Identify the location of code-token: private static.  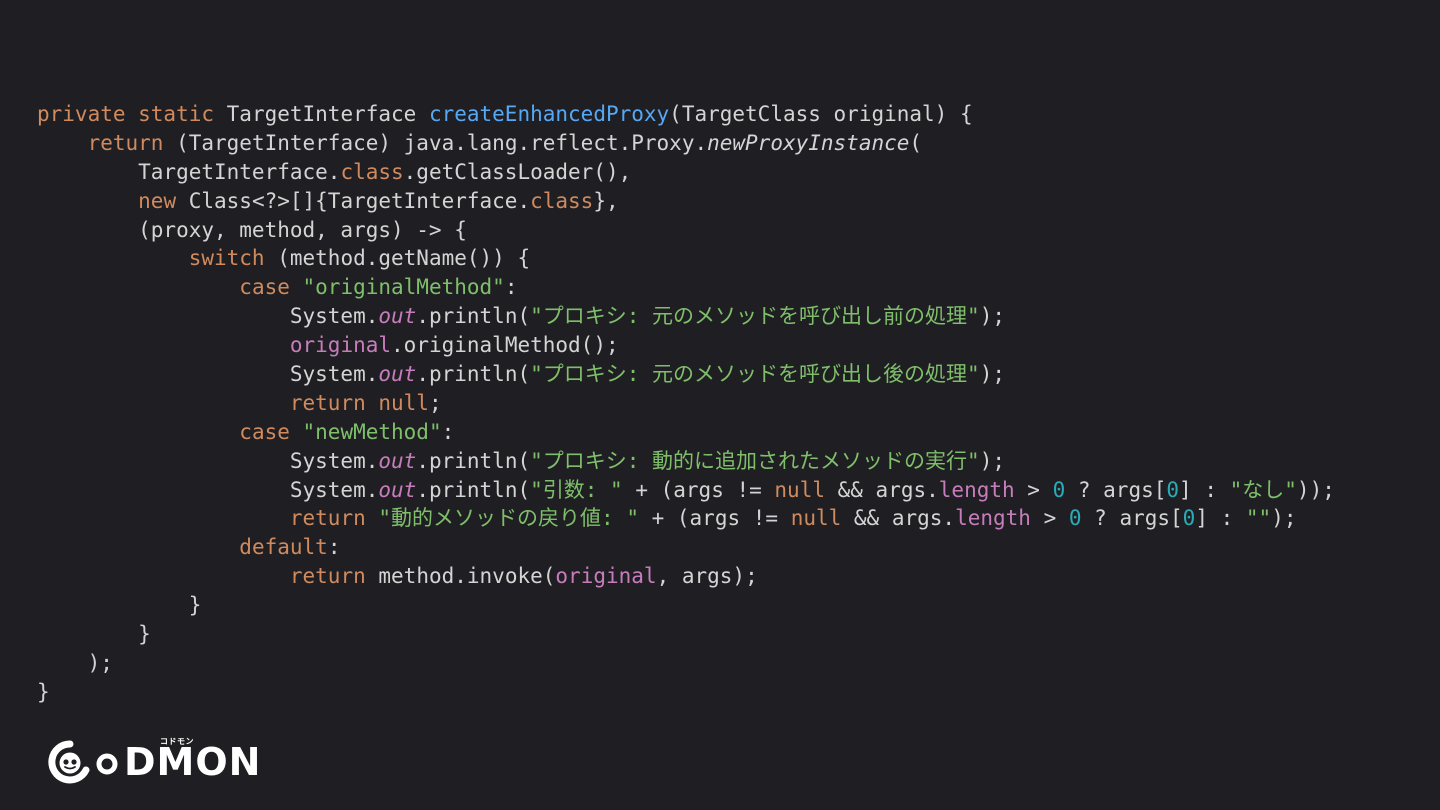
(132, 114).